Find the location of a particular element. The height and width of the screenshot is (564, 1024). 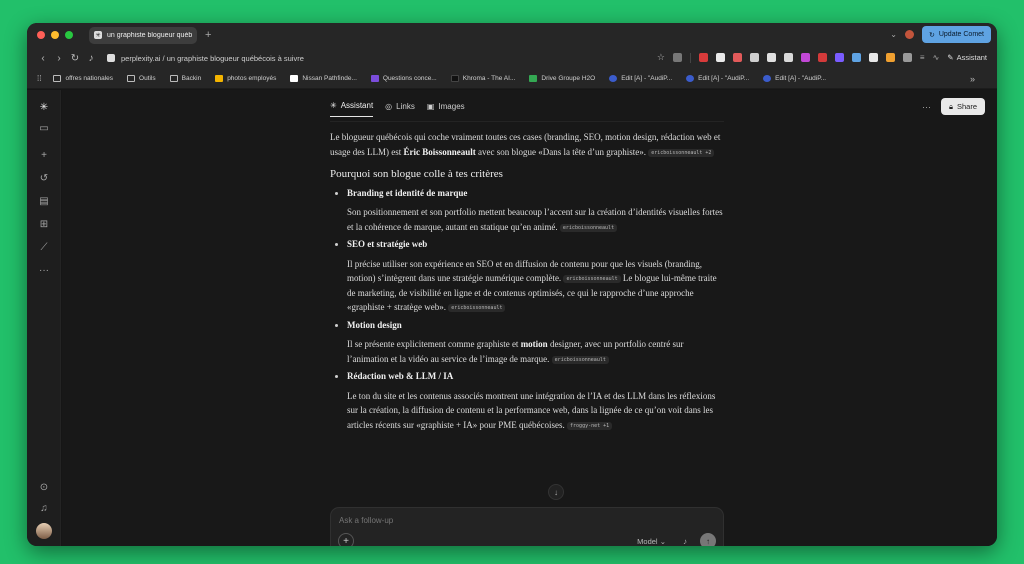

model-selector: Model ⌄ is located at coordinates (651, 541).